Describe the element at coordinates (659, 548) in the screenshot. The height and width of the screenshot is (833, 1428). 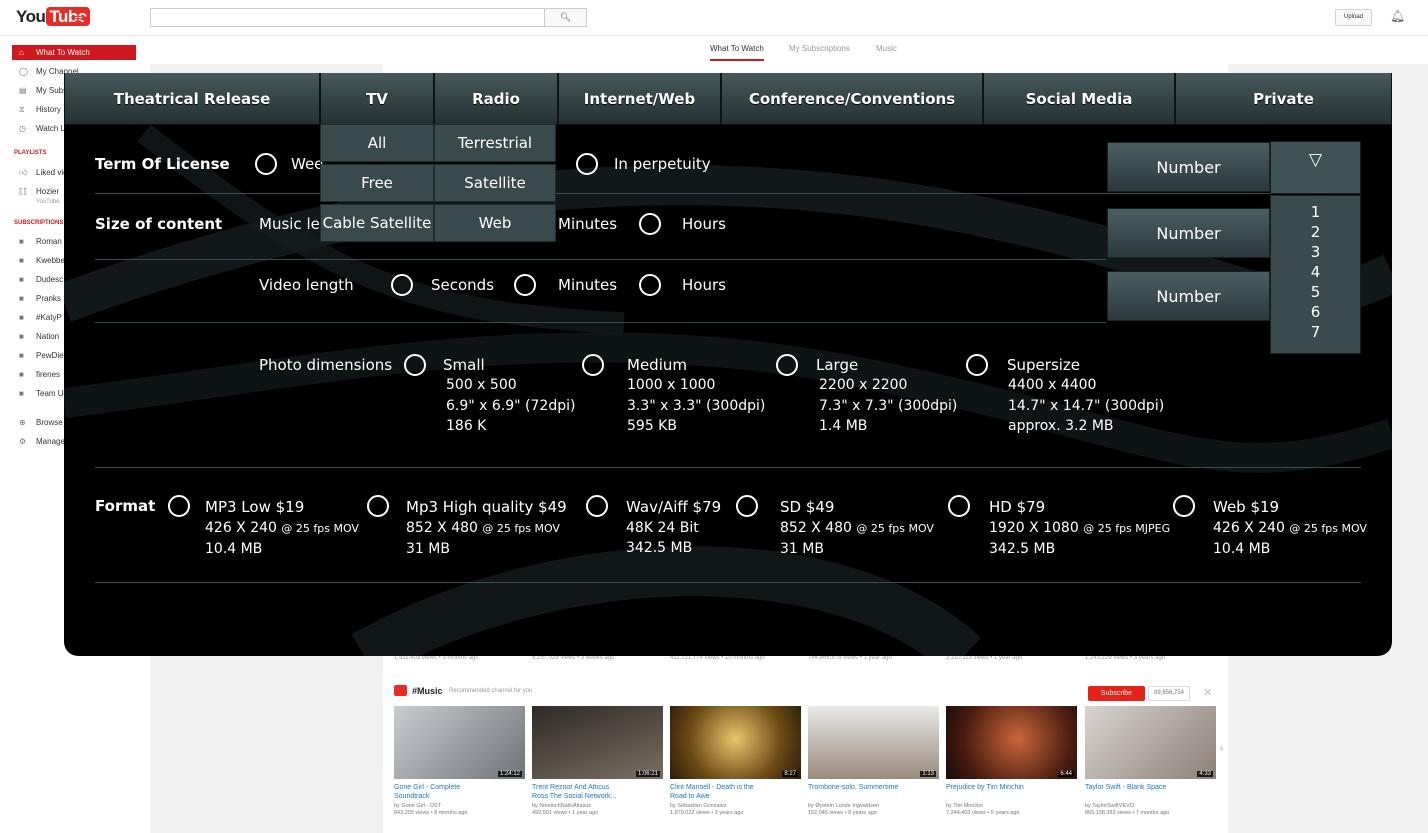
I see `format-size: 342.5 MB` at that location.